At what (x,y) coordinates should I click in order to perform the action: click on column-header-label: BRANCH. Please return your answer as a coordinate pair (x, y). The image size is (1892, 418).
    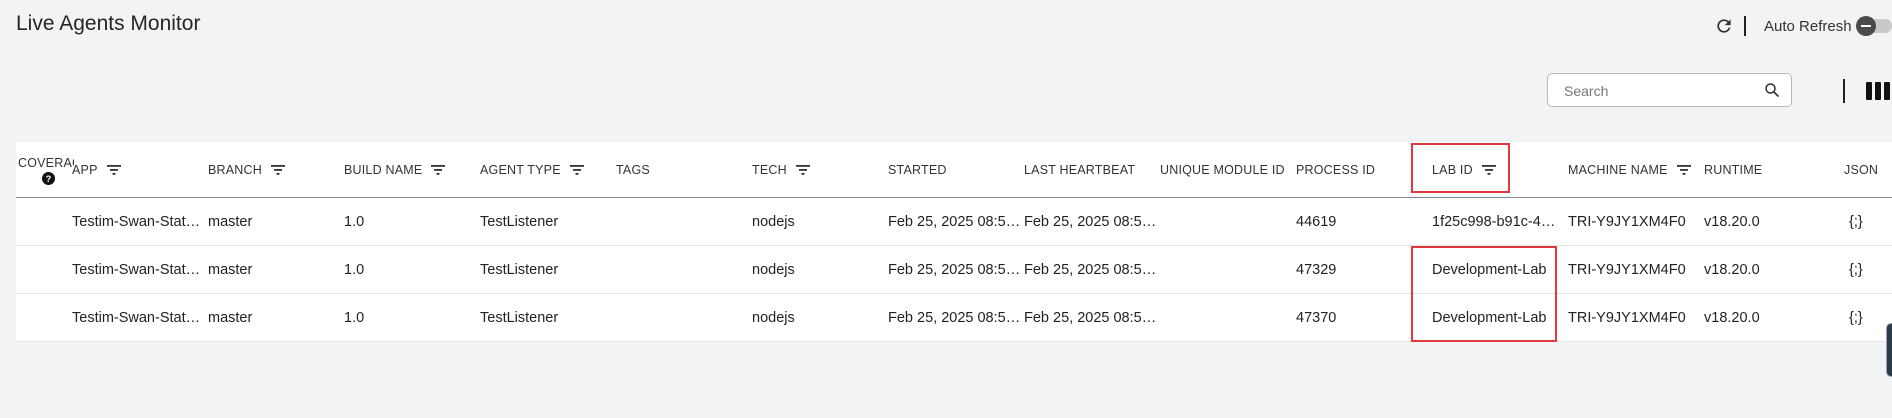
    Looking at the image, I should click on (235, 169).